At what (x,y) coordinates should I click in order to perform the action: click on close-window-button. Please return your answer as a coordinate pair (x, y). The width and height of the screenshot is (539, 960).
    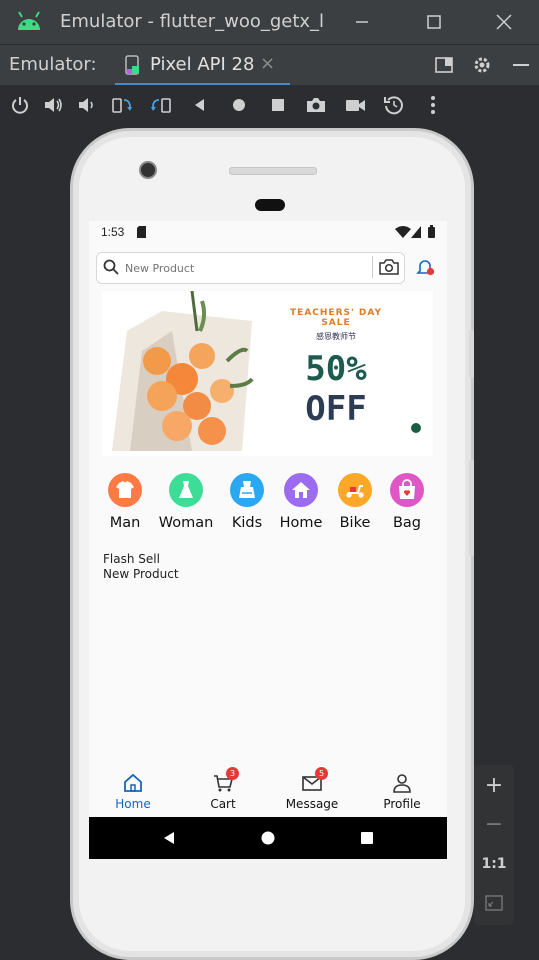
    Looking at the image, I should click on (504, 22).